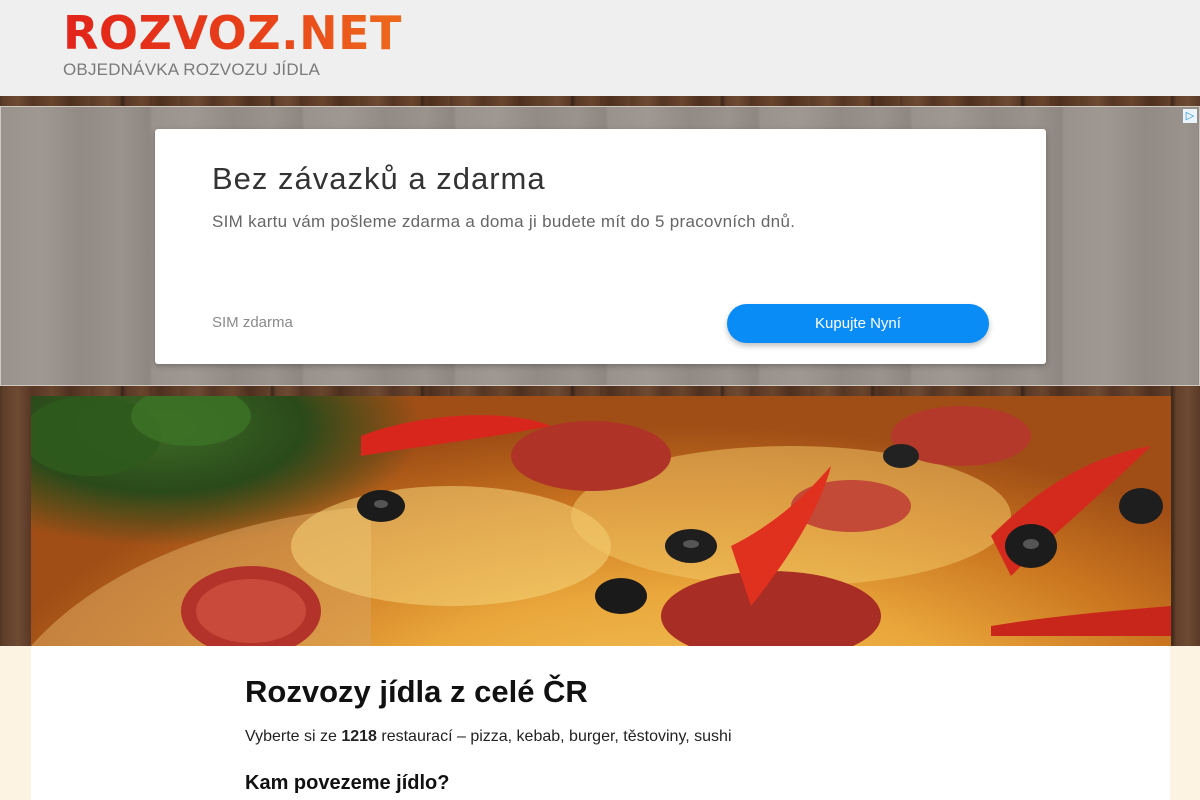  I want to click on ad-title: Bez závazků a zdarma, so click(379, 179).